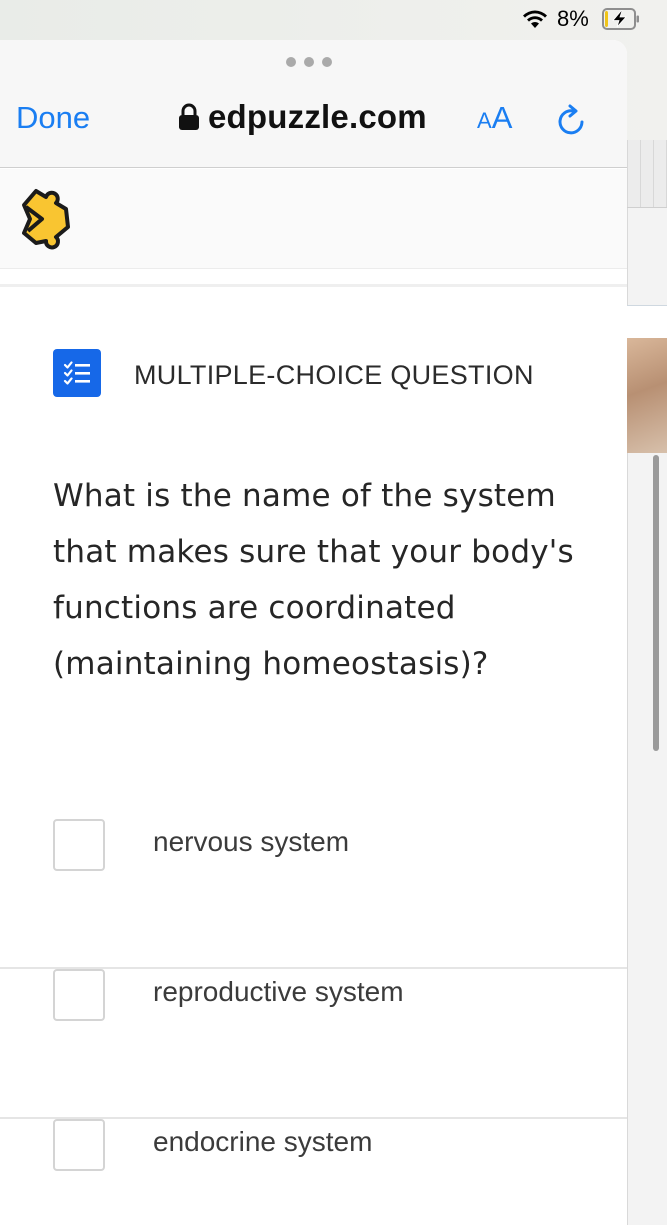 This screenshot has height=1225, width=667. I want to click on question-type-label: MULTIPLE-CHOICE QUESTION, so click(334, 375).